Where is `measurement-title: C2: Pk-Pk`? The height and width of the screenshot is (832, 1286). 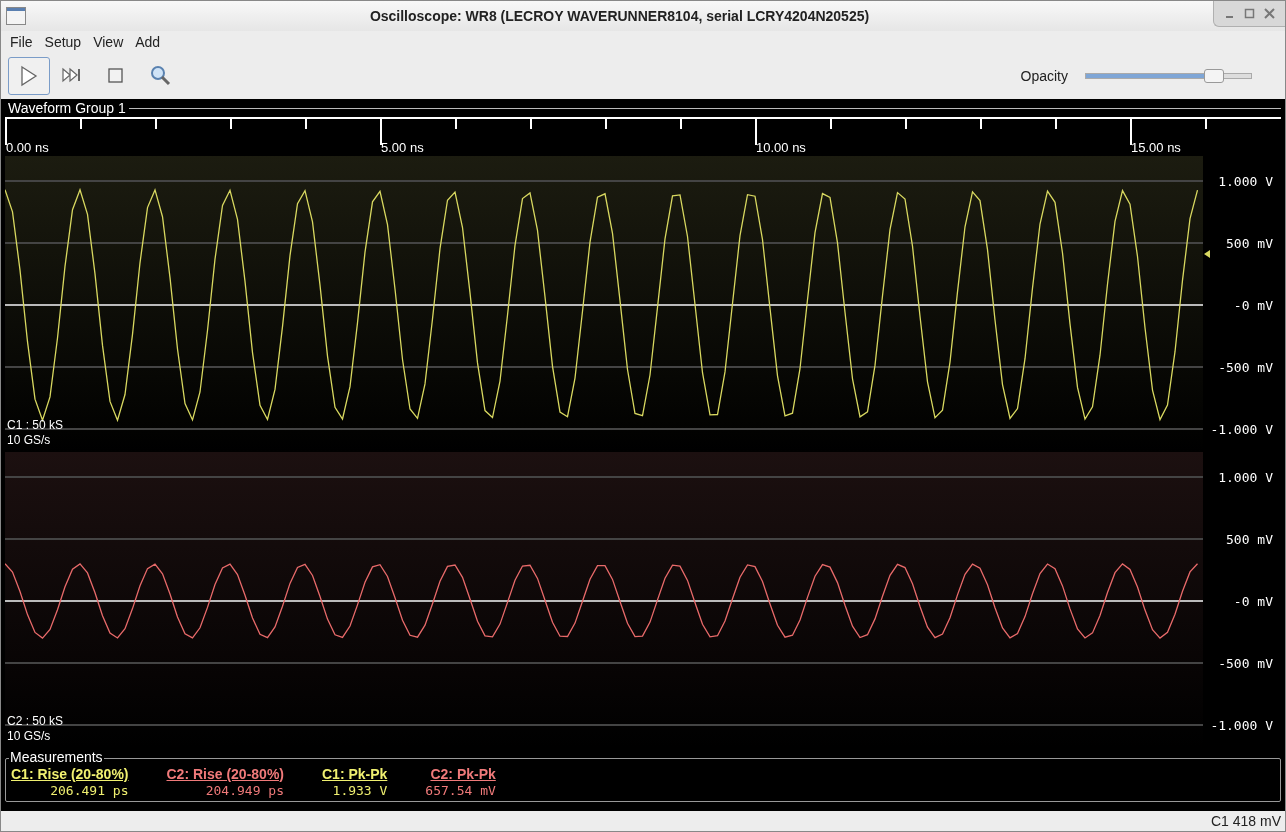
measurement-title: C2: Pk-Pk is located at coordinates (463, 774).